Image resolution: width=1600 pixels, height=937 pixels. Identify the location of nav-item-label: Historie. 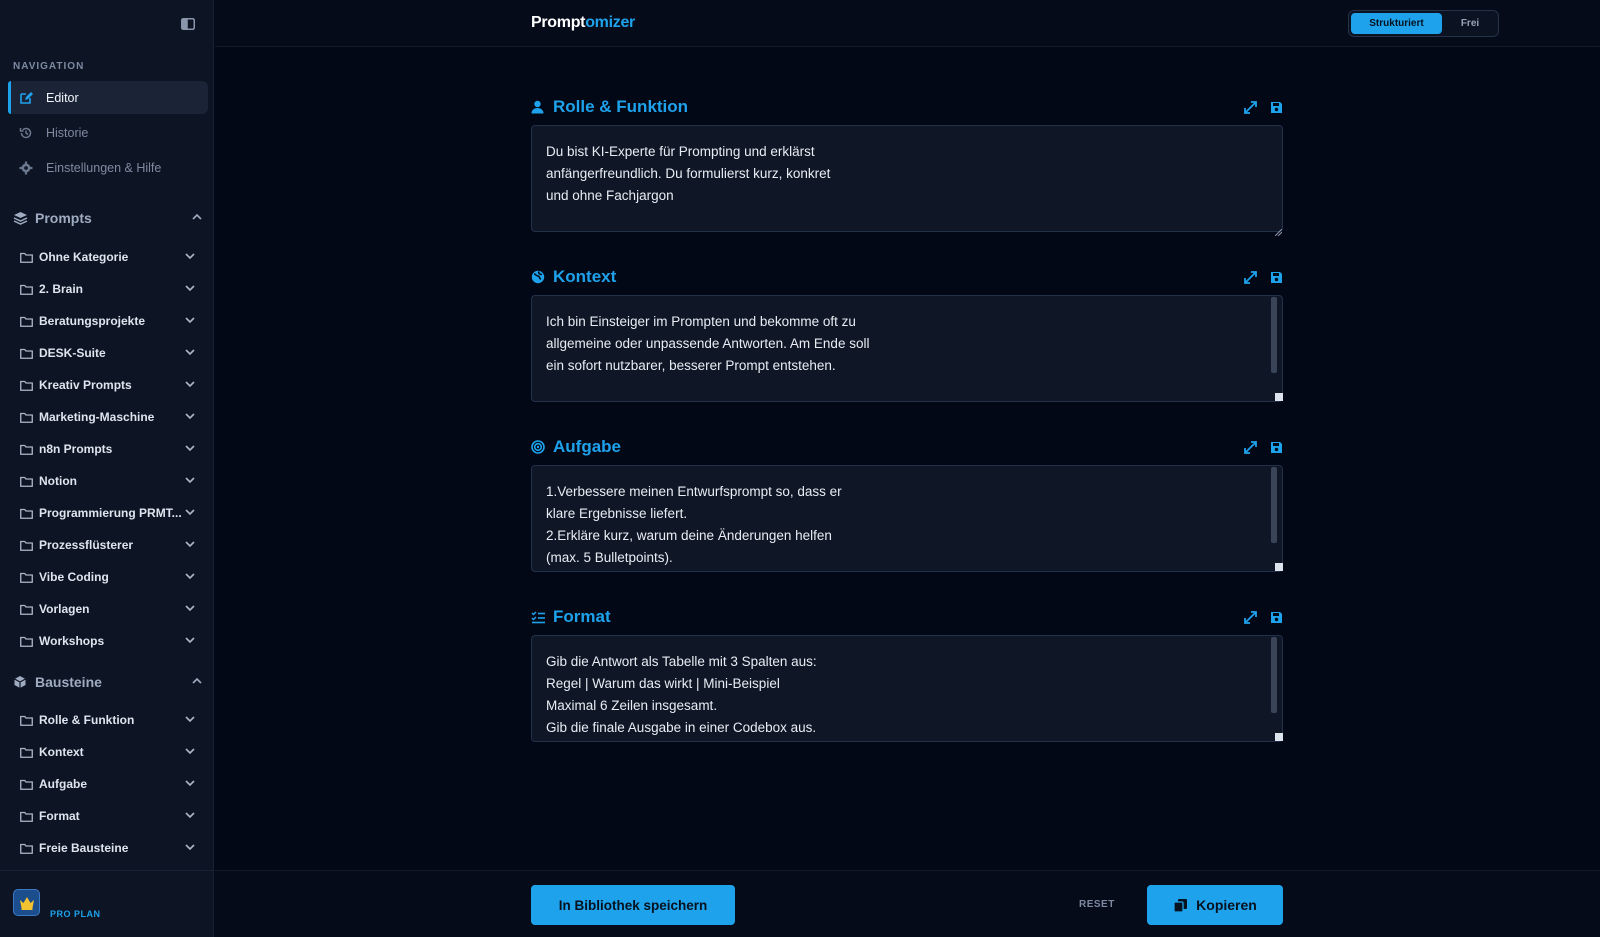
(67, 132).